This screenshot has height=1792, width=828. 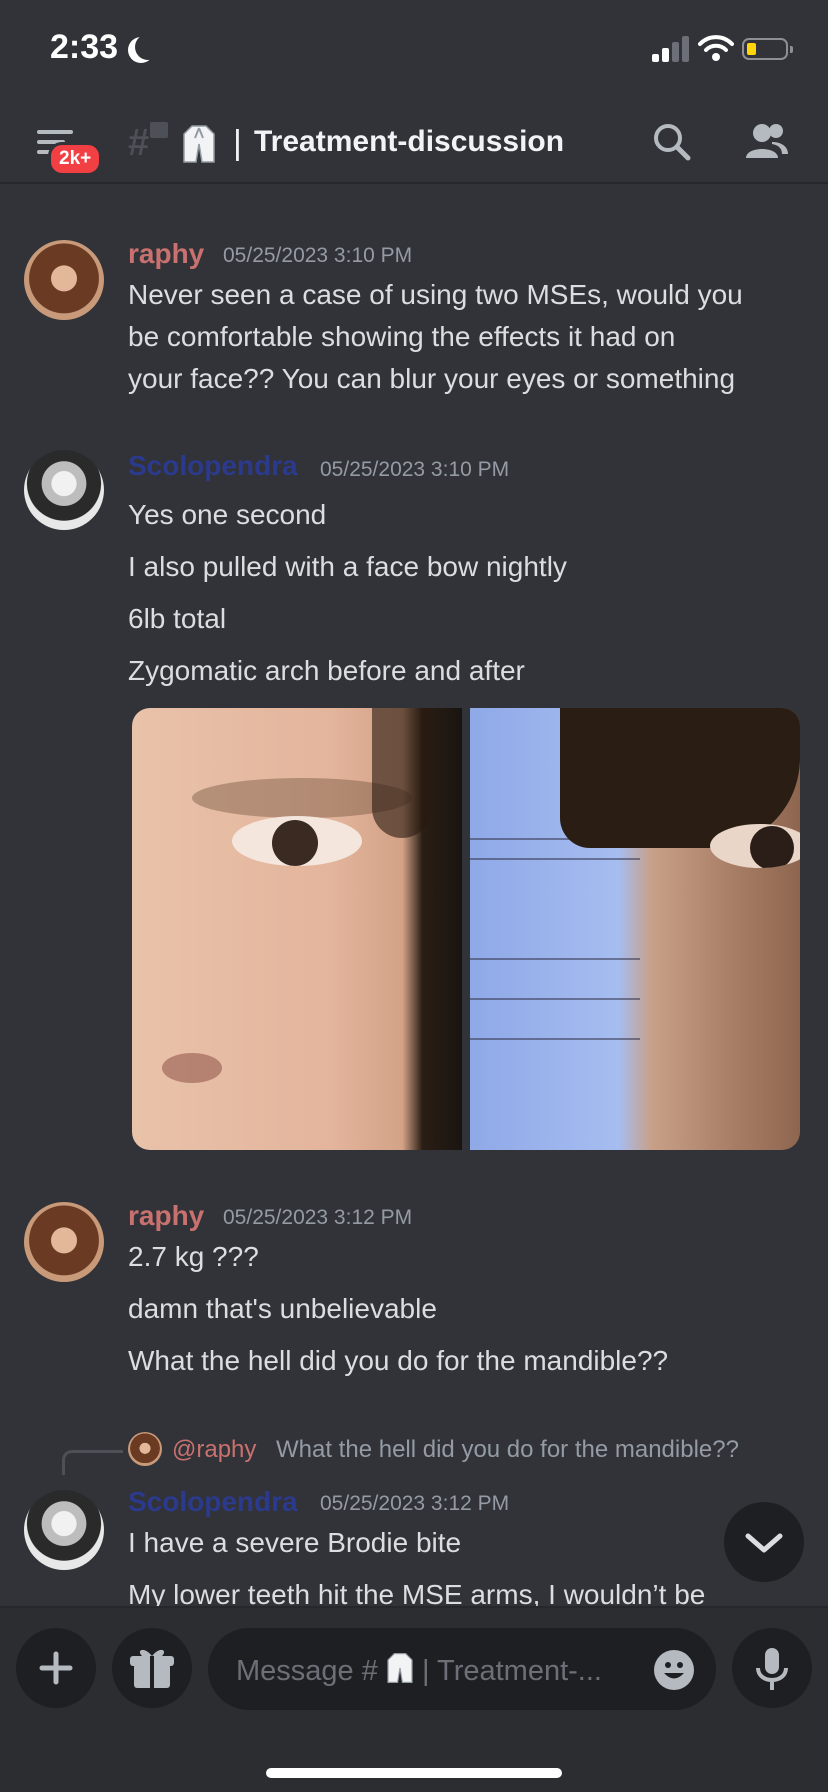 I want to click on microphone-icon, so click(x=772, y=1669).